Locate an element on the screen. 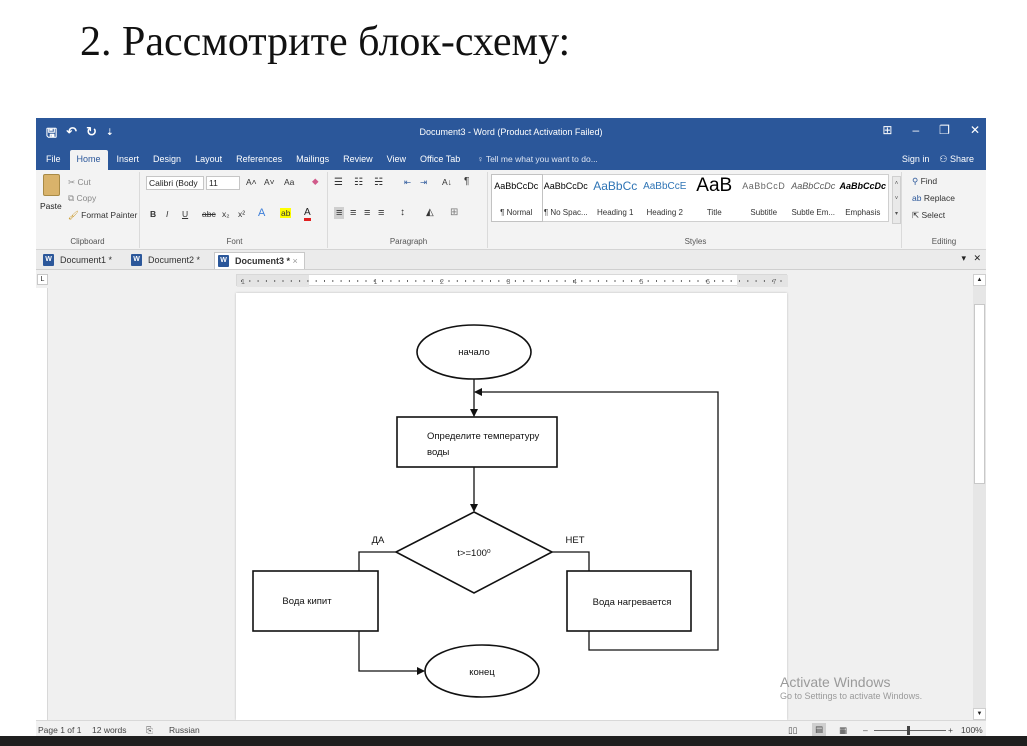  center-button: ≡ is located at coordinates (353, 213).